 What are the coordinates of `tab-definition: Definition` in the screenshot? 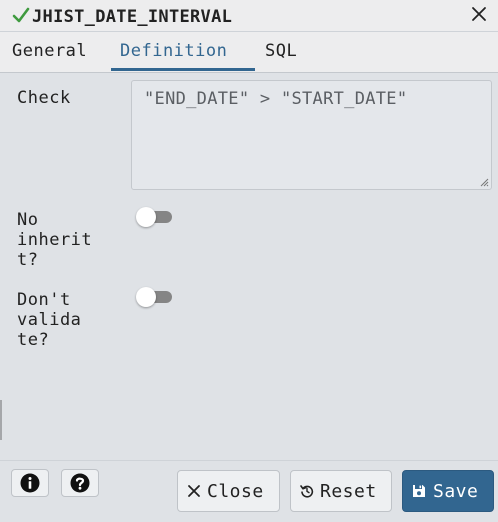 It's located at (173, 51).